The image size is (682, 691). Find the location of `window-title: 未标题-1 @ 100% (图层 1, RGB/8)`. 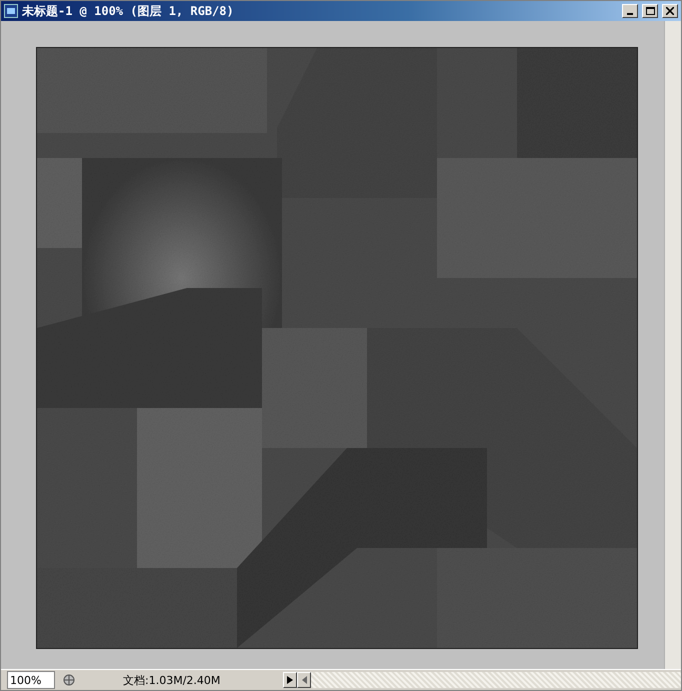

window-title: 未标题-1 @ 100% (图层 1, RGB/8) is located at coordinates (128, 11).